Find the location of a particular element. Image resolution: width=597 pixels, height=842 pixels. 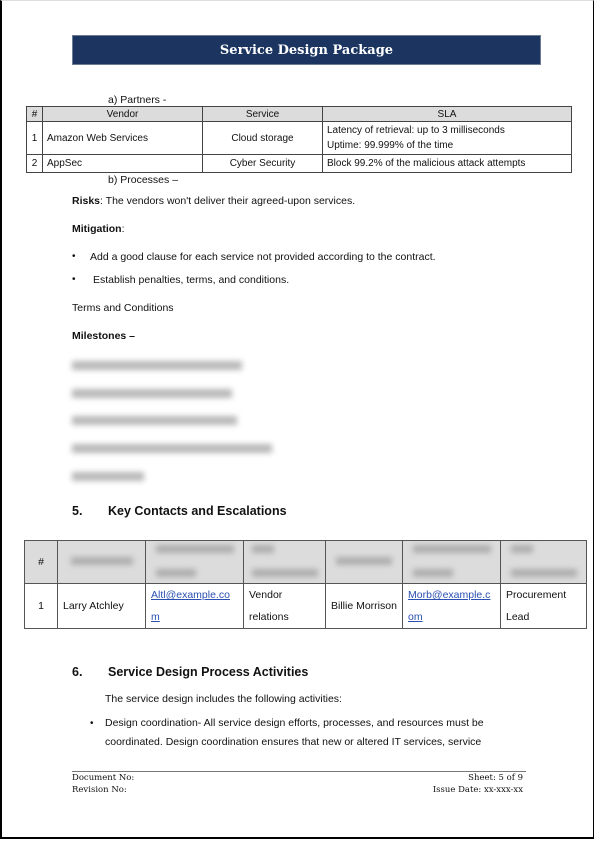

row-num: 2 is located at coordinates (34, 163).